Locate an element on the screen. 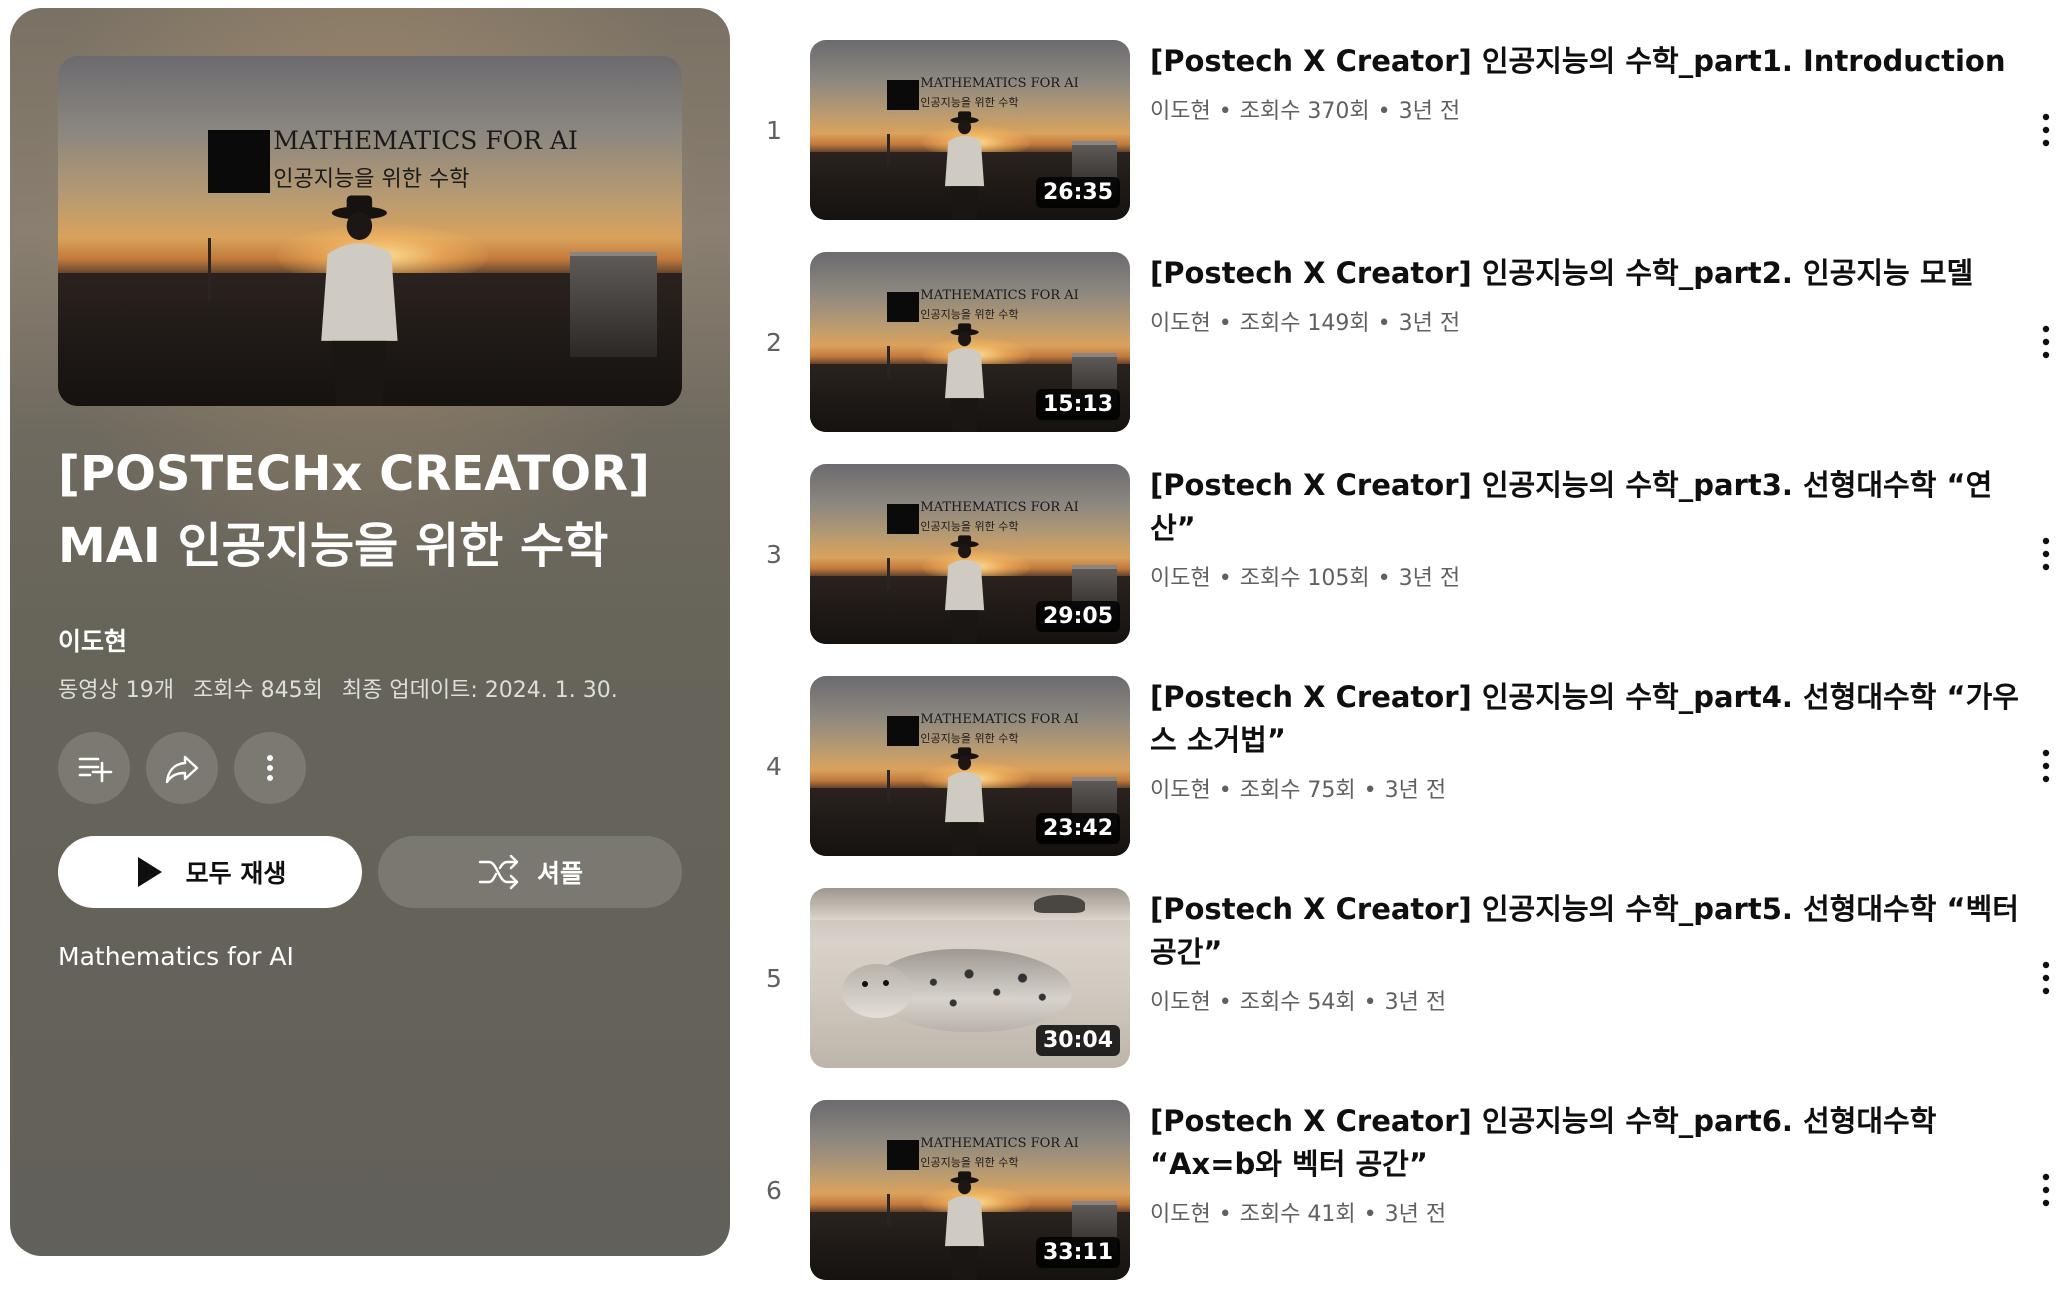 This screenshot has width=2068, height=1312. playlist-thumbnail: MATHEMATICS FOR AI 인공지능을 위한 수학 is located at coordinates (370, 231).